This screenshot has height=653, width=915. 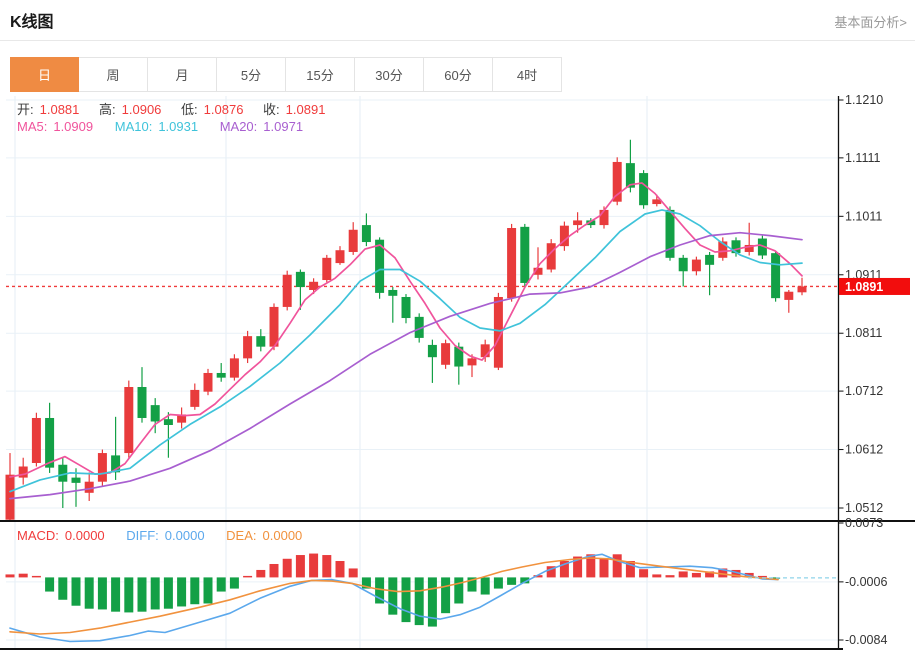 I want to click on y-axis-label: 1.0811, so click(x=863, y=333).